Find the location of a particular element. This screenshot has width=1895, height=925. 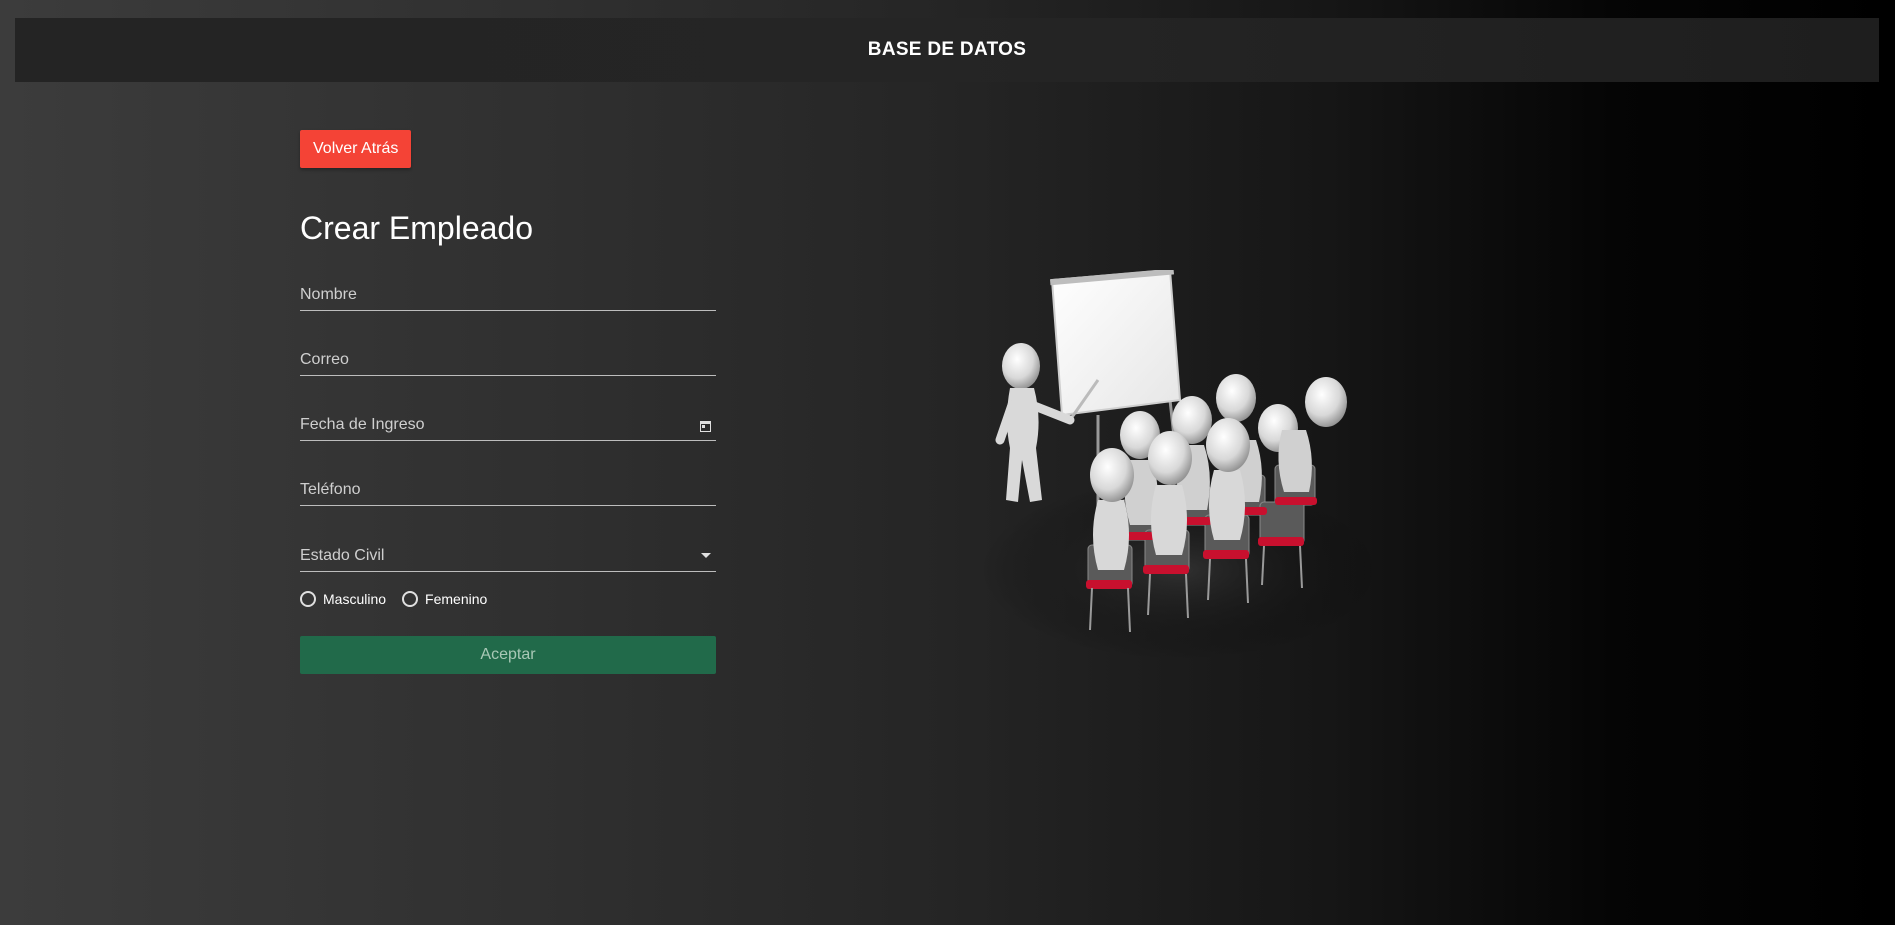

app-header: BASE DE DATOS is located at coordinates (947, 50).